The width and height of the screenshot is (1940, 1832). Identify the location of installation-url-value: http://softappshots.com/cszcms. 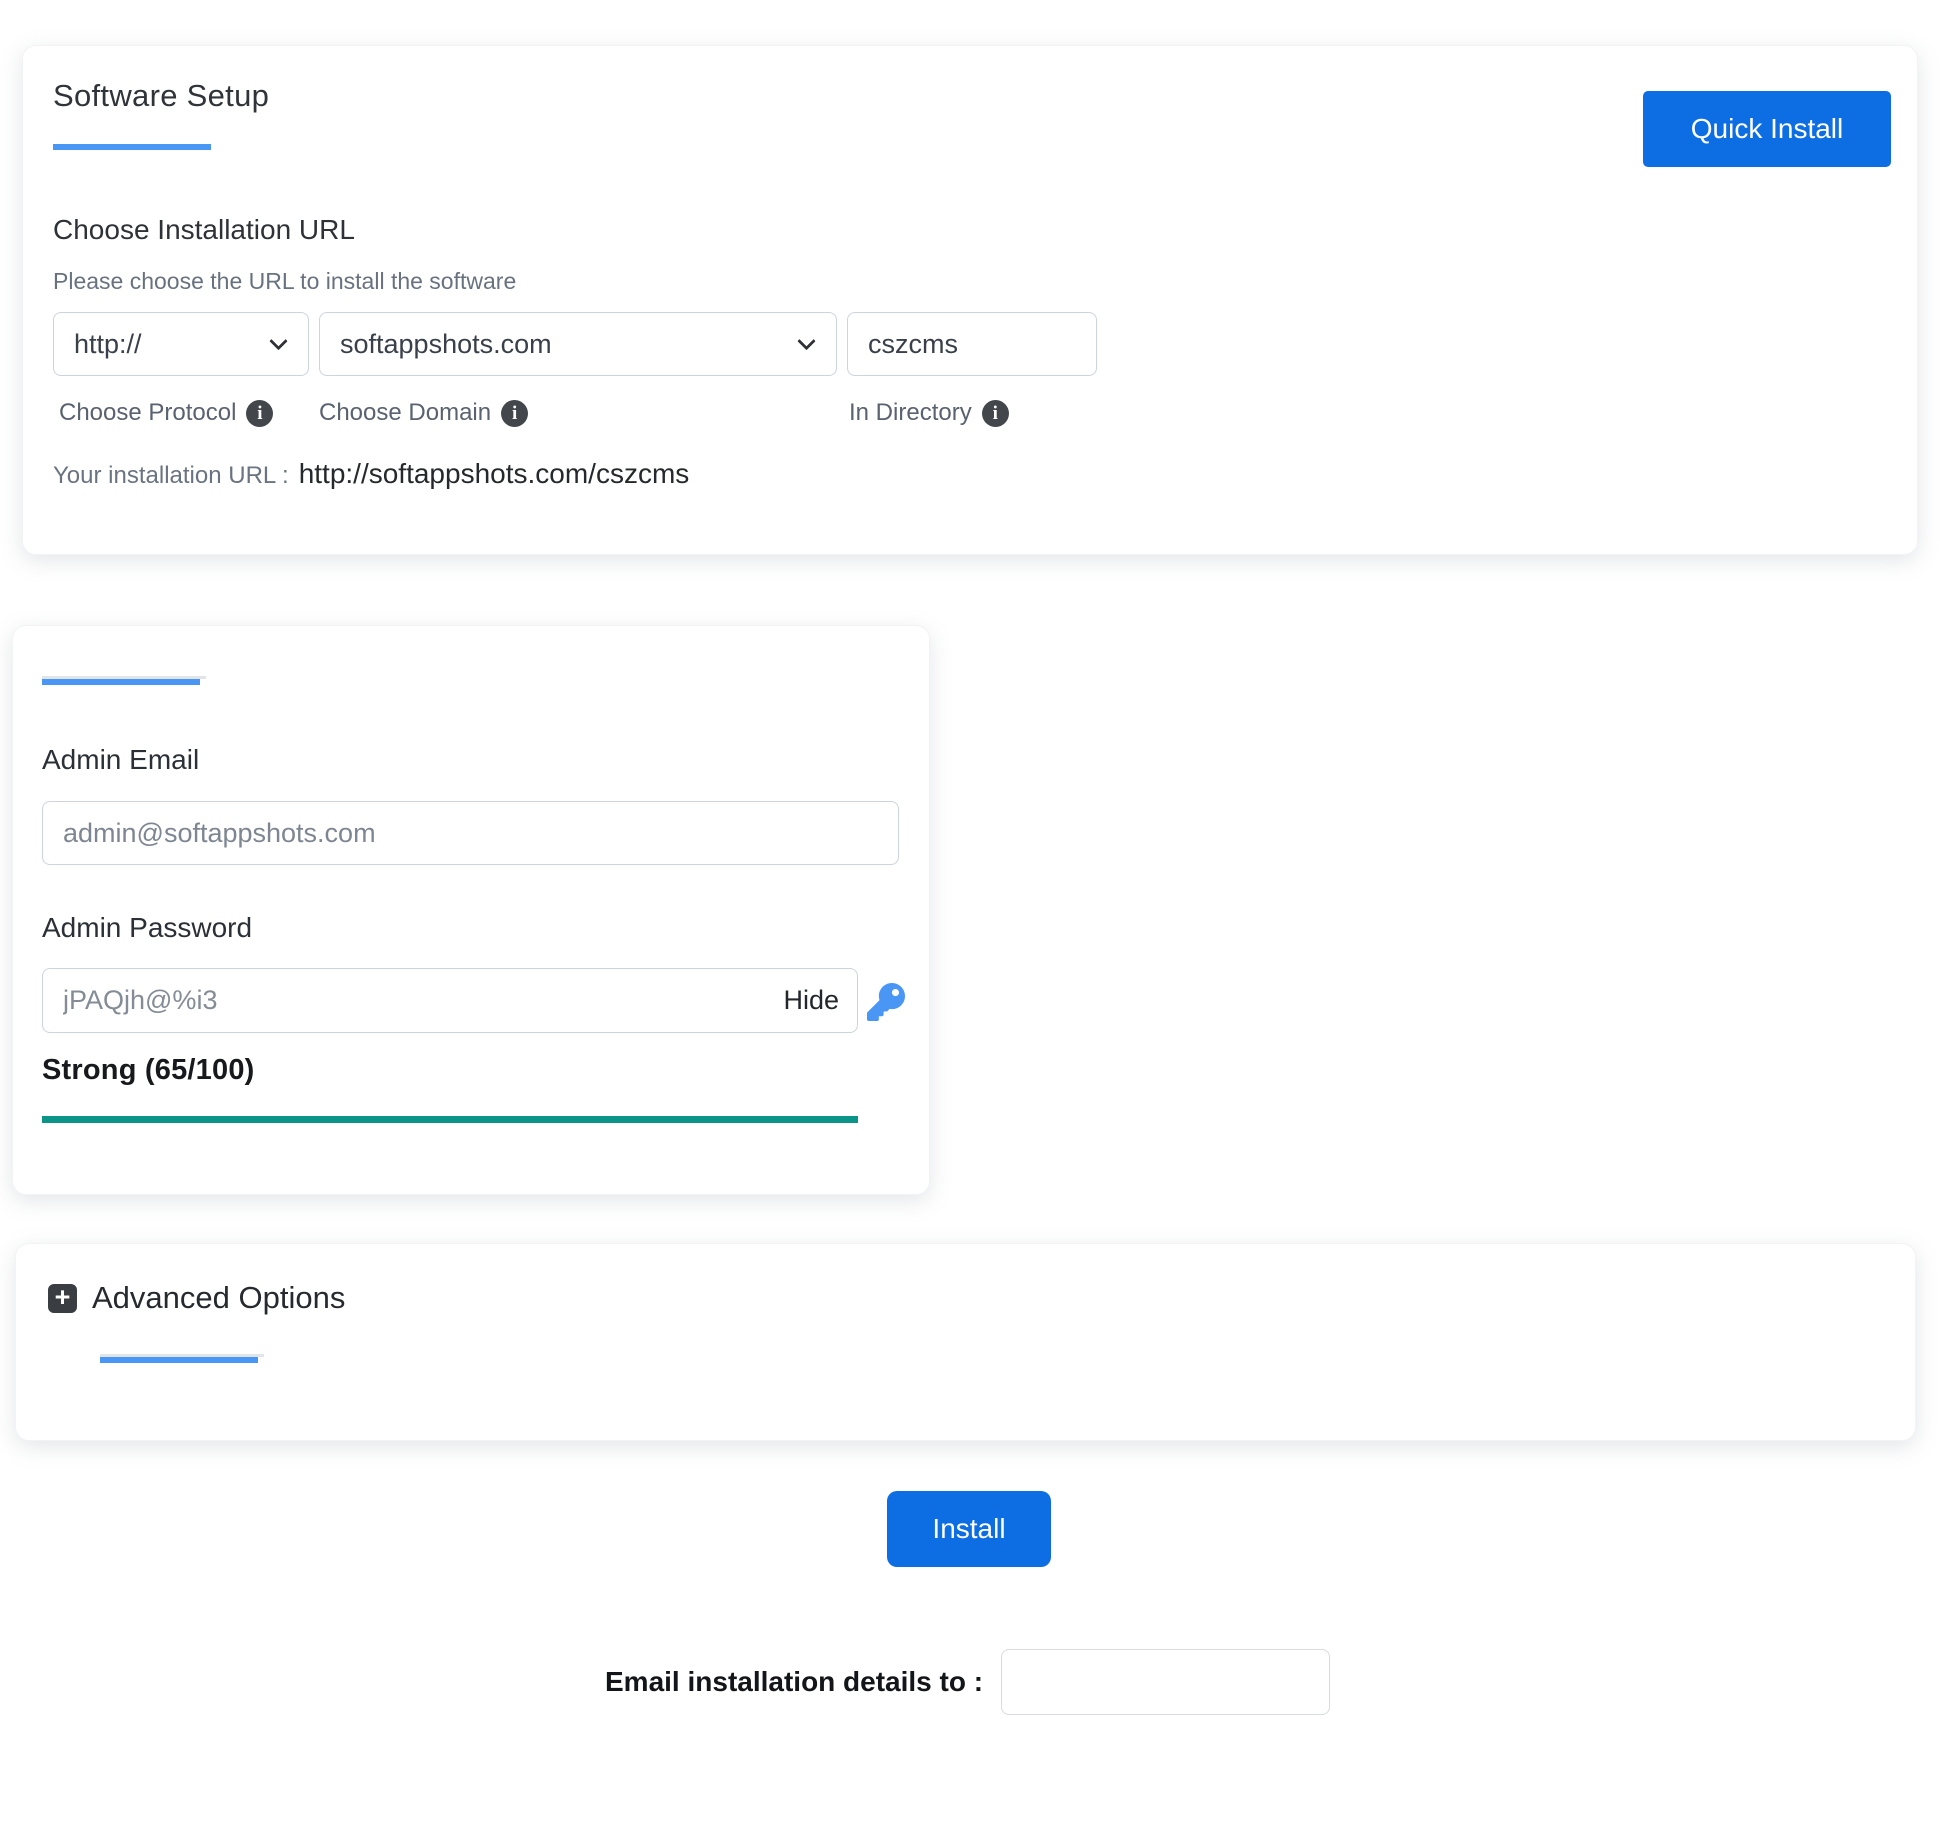
(494, 473).